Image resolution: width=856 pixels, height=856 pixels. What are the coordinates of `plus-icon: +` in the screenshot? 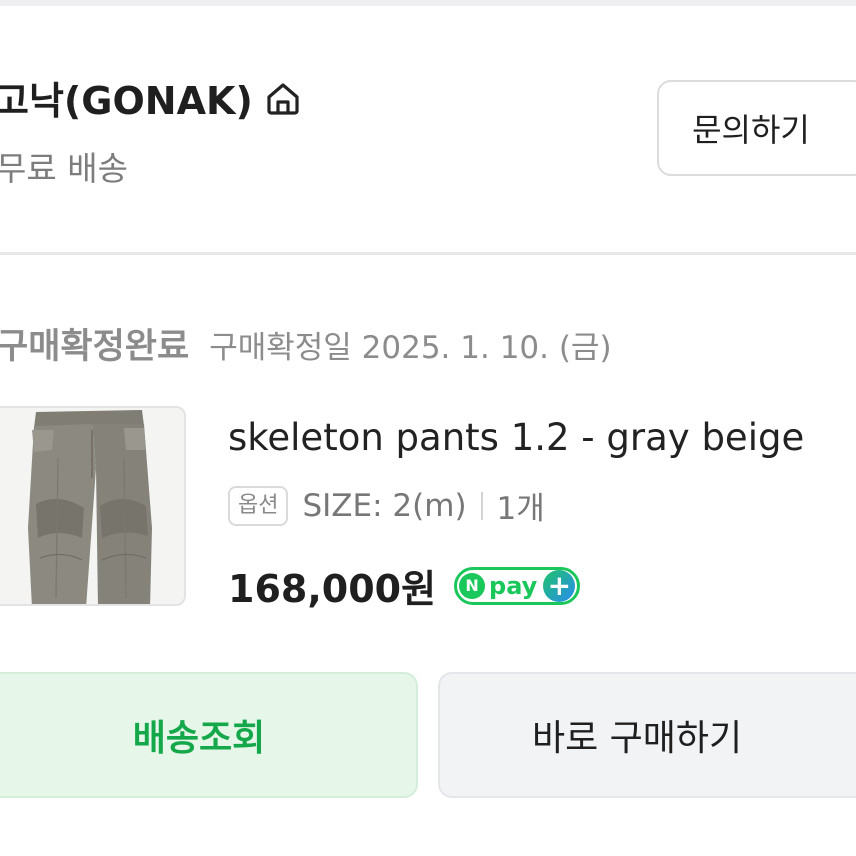 It's located at (559, 585).